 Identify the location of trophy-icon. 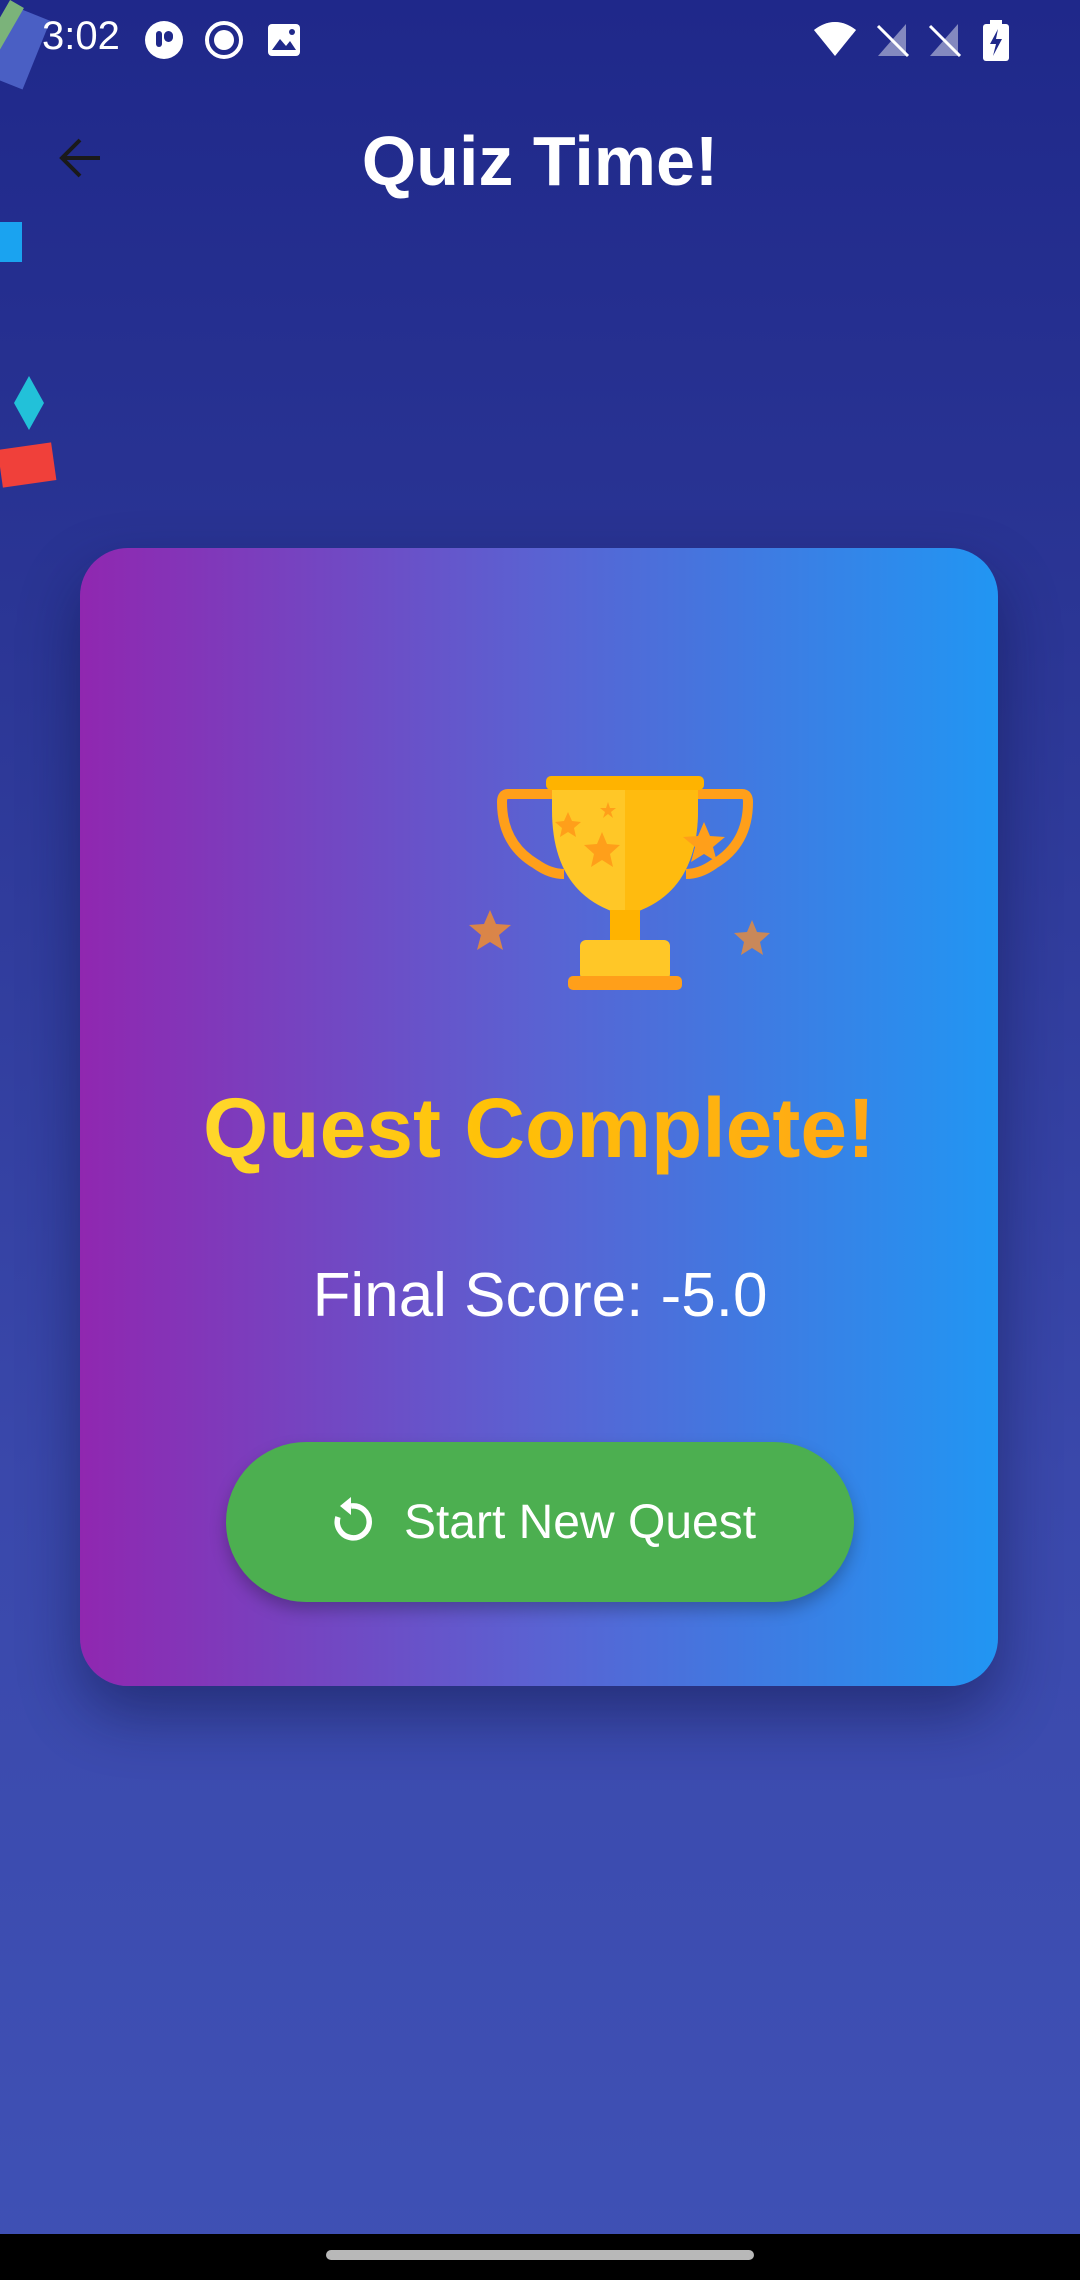
(625, 885).